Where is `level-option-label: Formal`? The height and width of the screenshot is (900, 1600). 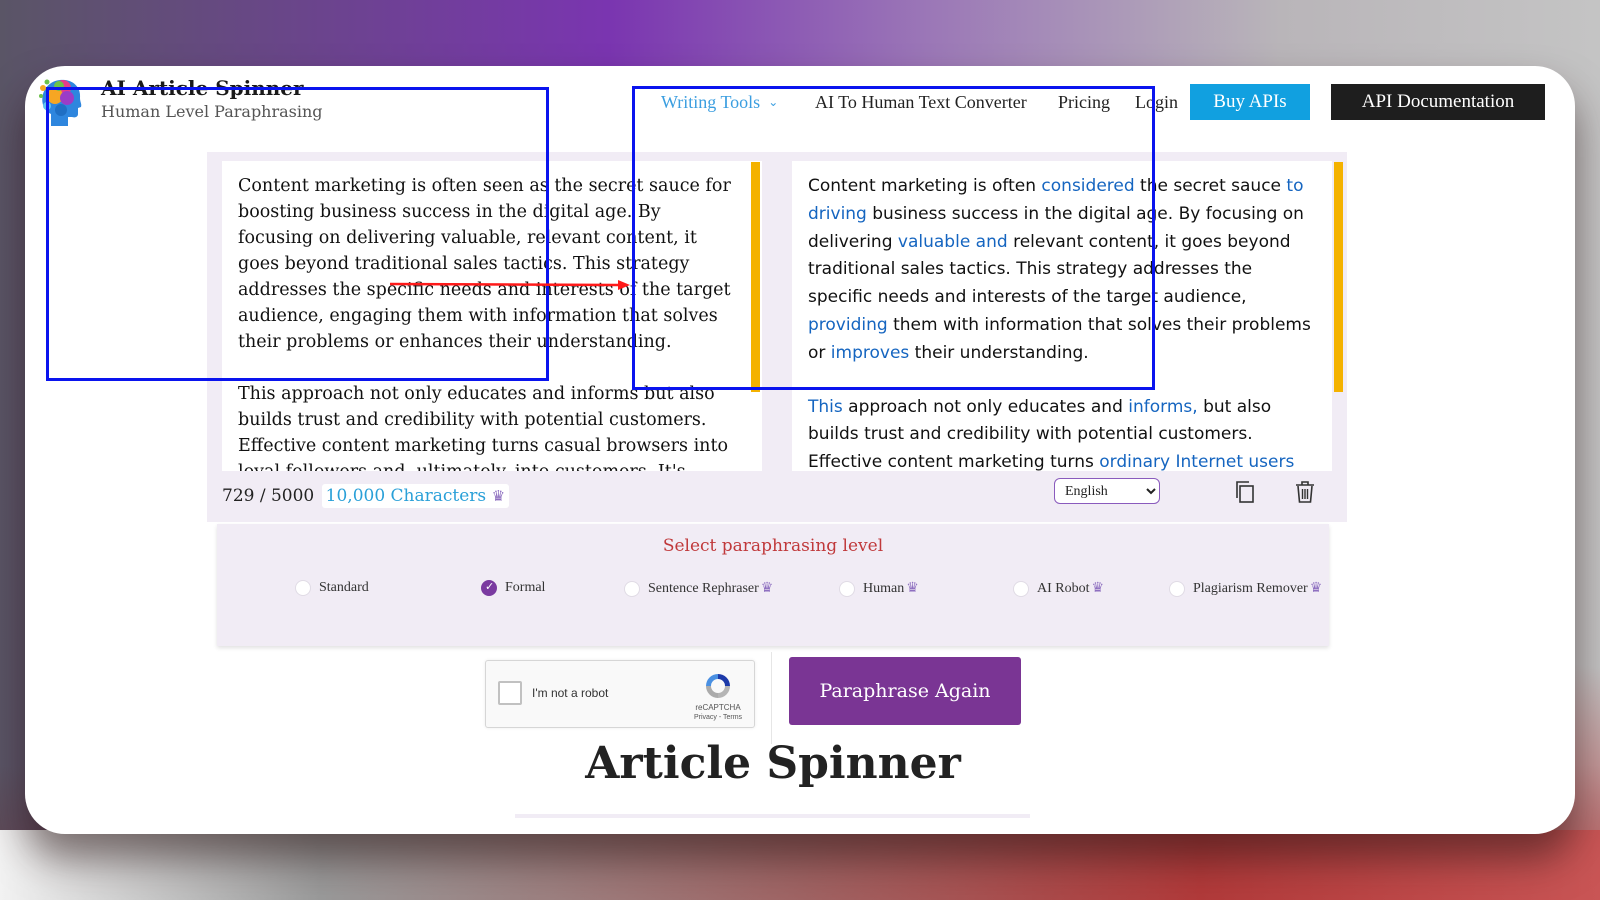 level-option-label: Formal is located at coordinates (525, 587).